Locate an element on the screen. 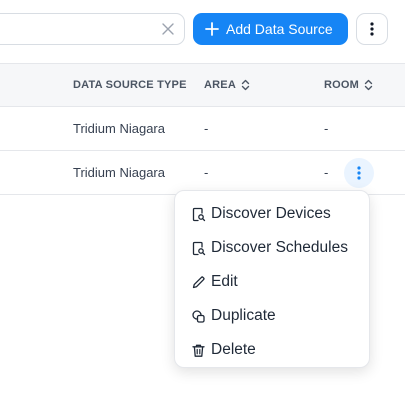  menu-item-label: Edit is located at coordinates (224, 281).